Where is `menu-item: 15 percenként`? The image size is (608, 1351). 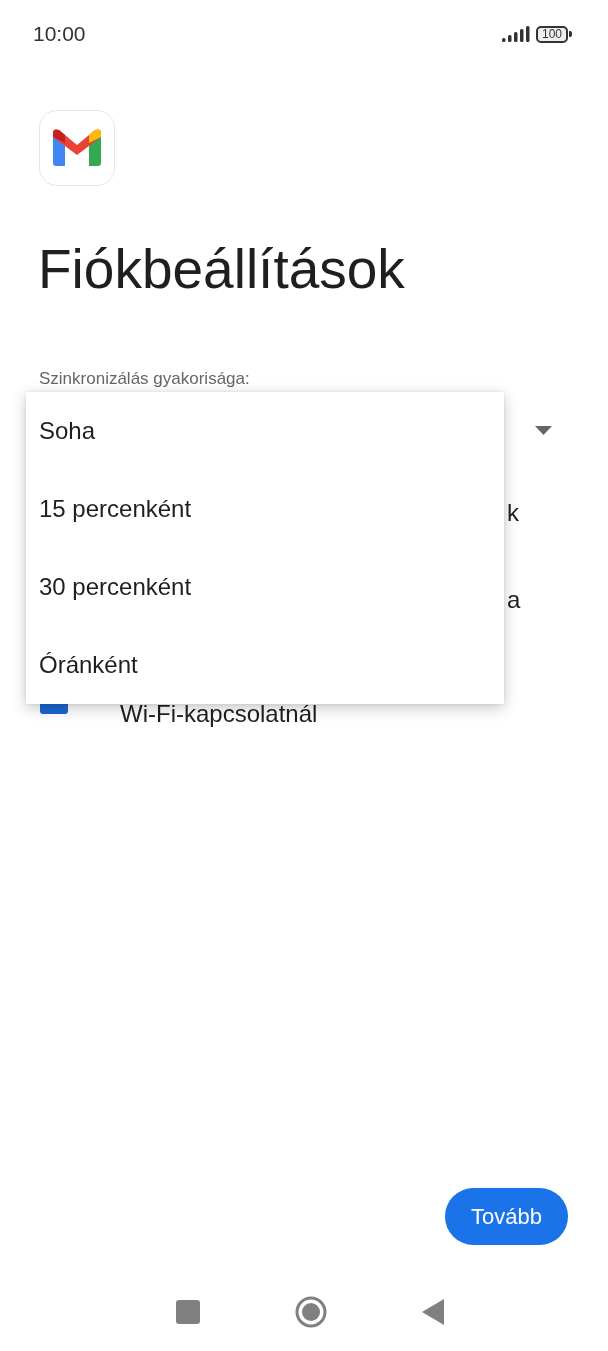
menu-item: 15 percenként is located at coordinates (265, 509).